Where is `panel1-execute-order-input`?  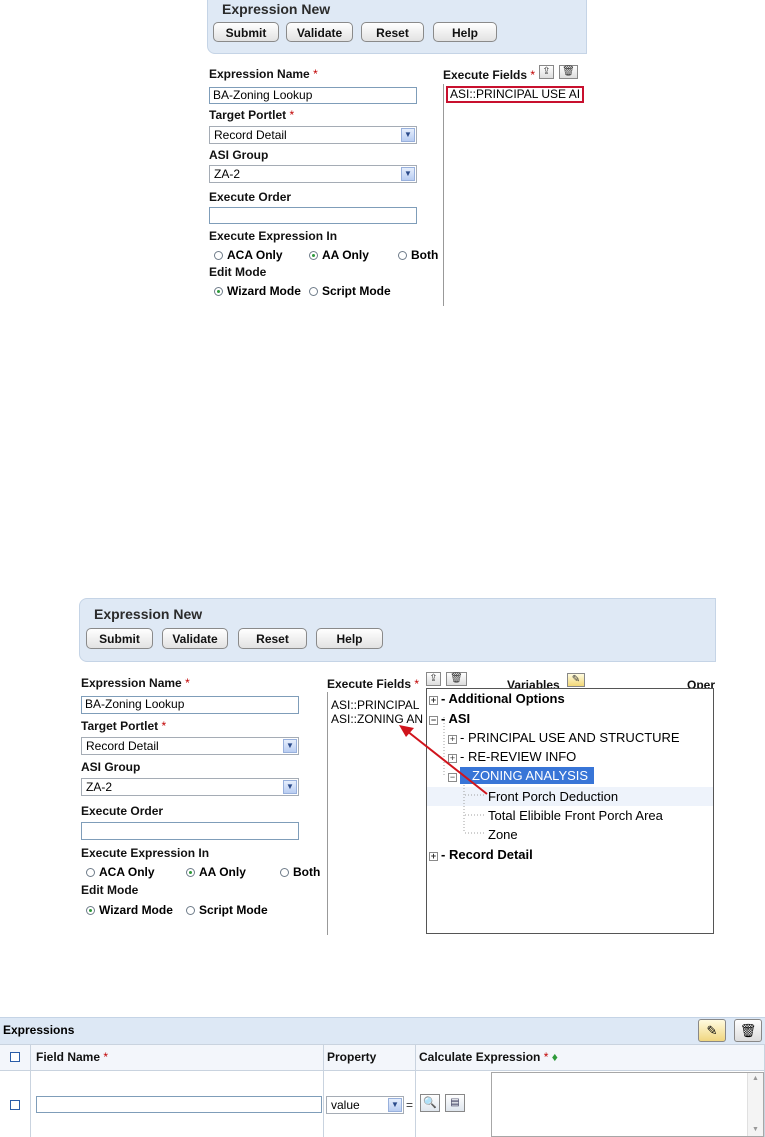
panel1-execute-order-input is located at coordinates (313, 215).